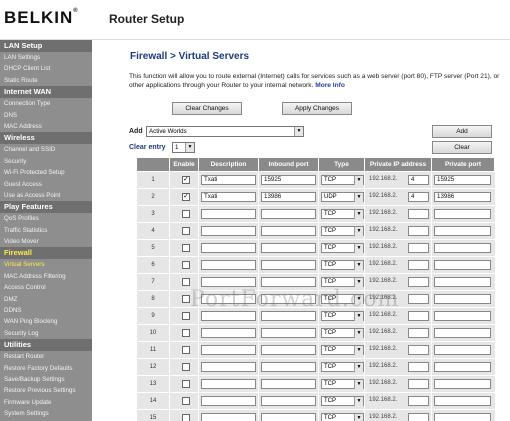 The width and height of the screenshot is (510, 421). I want to click on sidebar-item-system-settings: System Settings, so click(46, 413).